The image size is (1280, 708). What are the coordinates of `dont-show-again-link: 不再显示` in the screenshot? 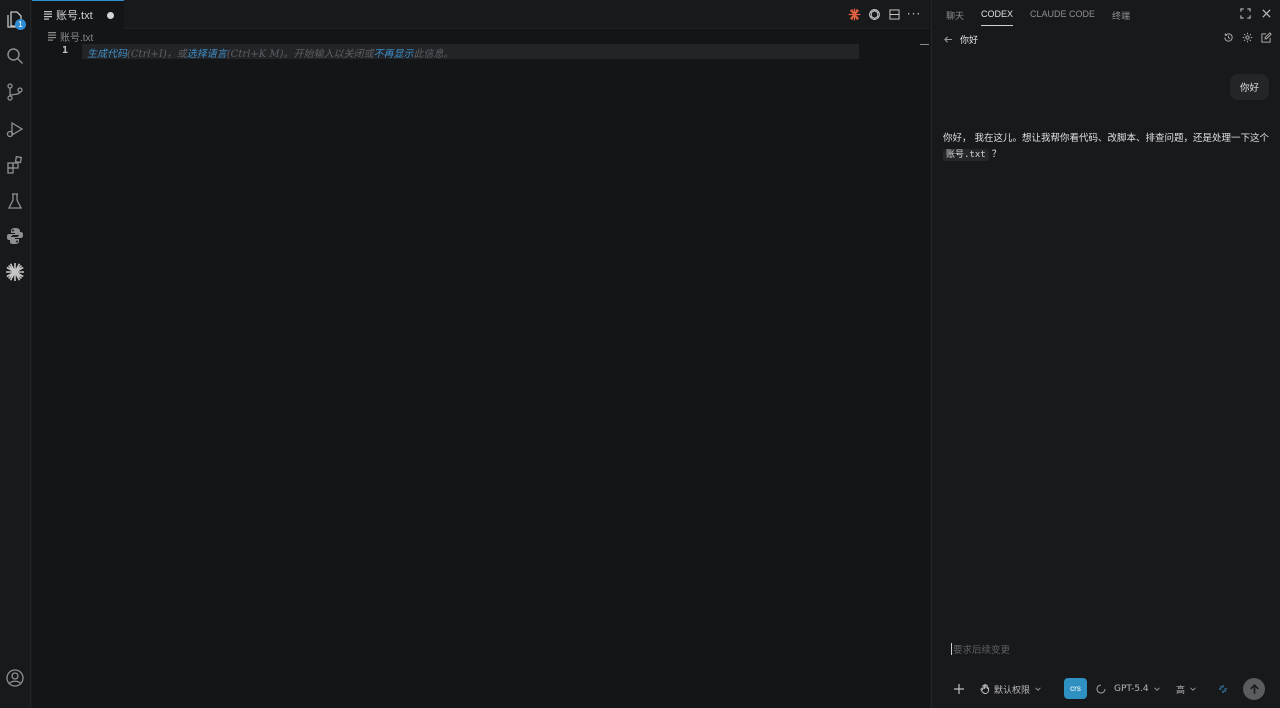 It's located at (394, 54).